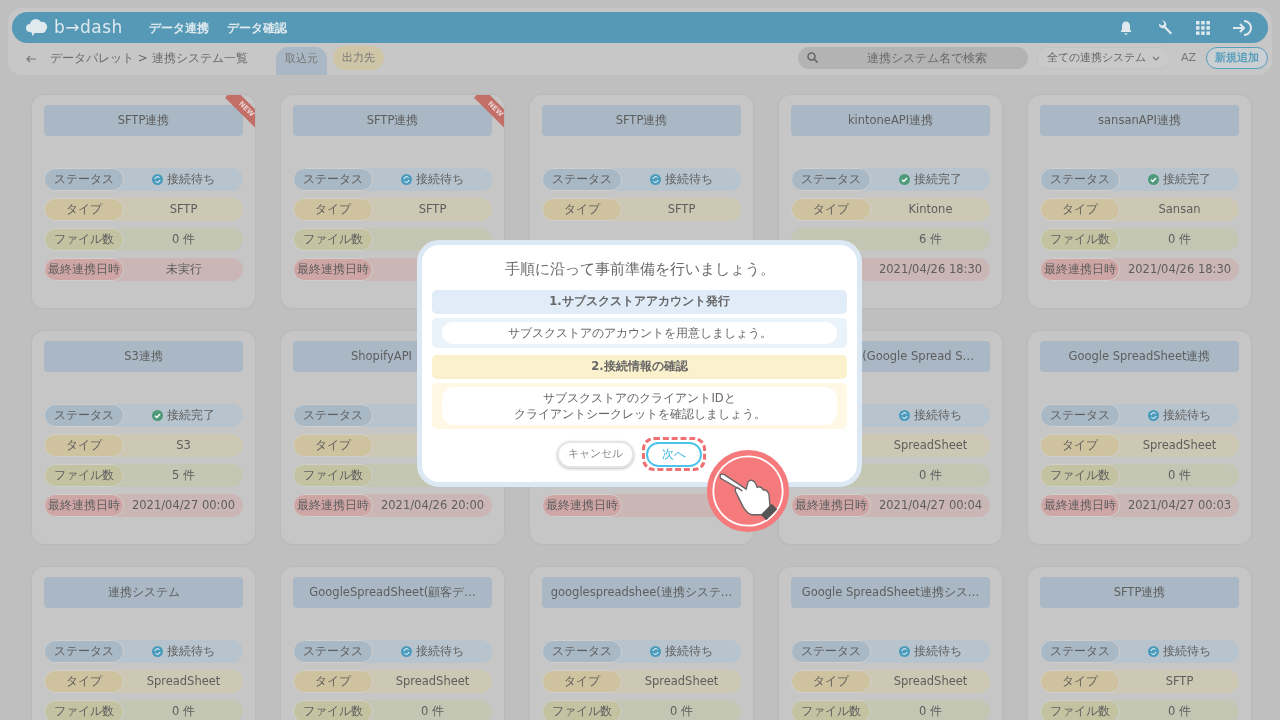 Image resolution: width=1280 pixels, height=720 pixels. Describe the element at coordinates (256, 27) in the screenshot. I see `nav-link: データ確認` at that location.